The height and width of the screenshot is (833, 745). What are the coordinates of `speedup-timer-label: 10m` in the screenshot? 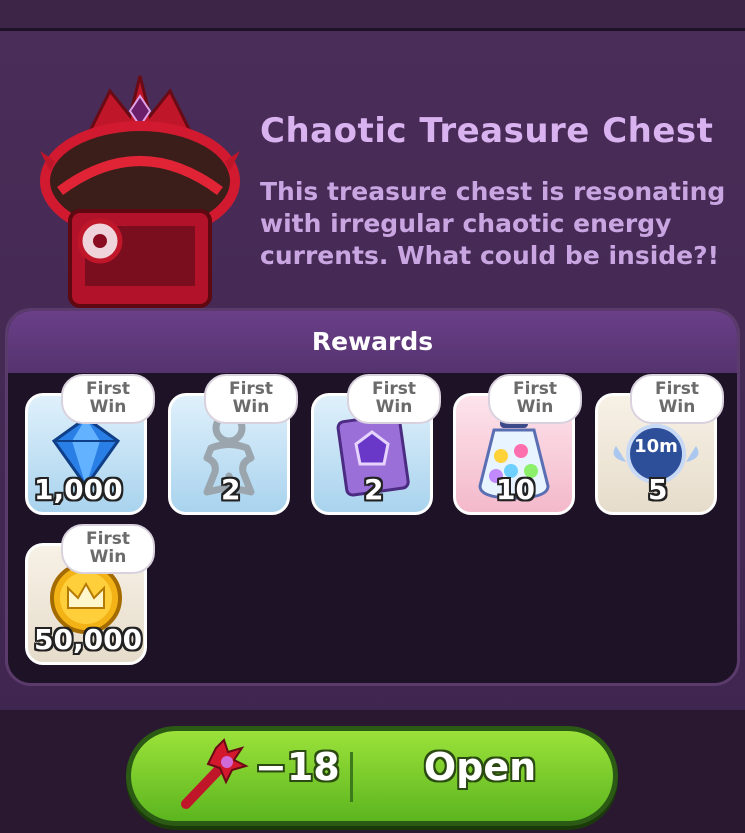 It's located at (656, 446).